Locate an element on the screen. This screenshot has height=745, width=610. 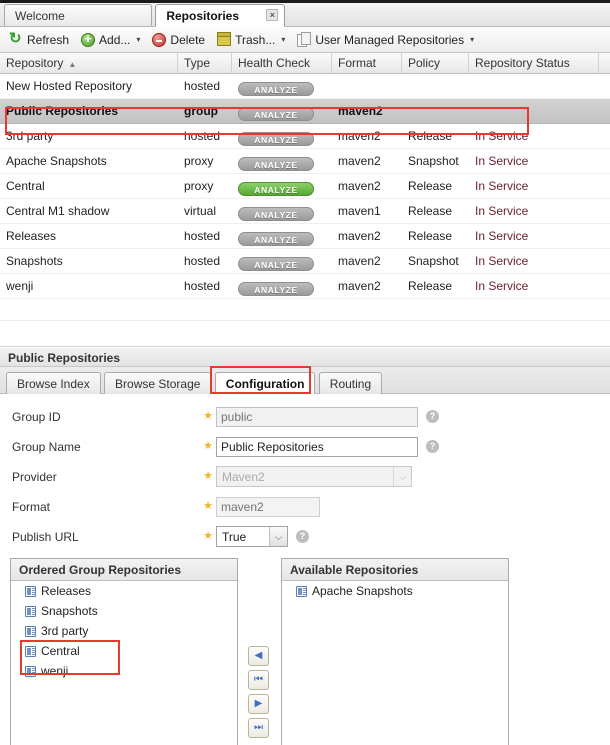
list-item: Apache Snapshots is located at coordinates (395, 591).